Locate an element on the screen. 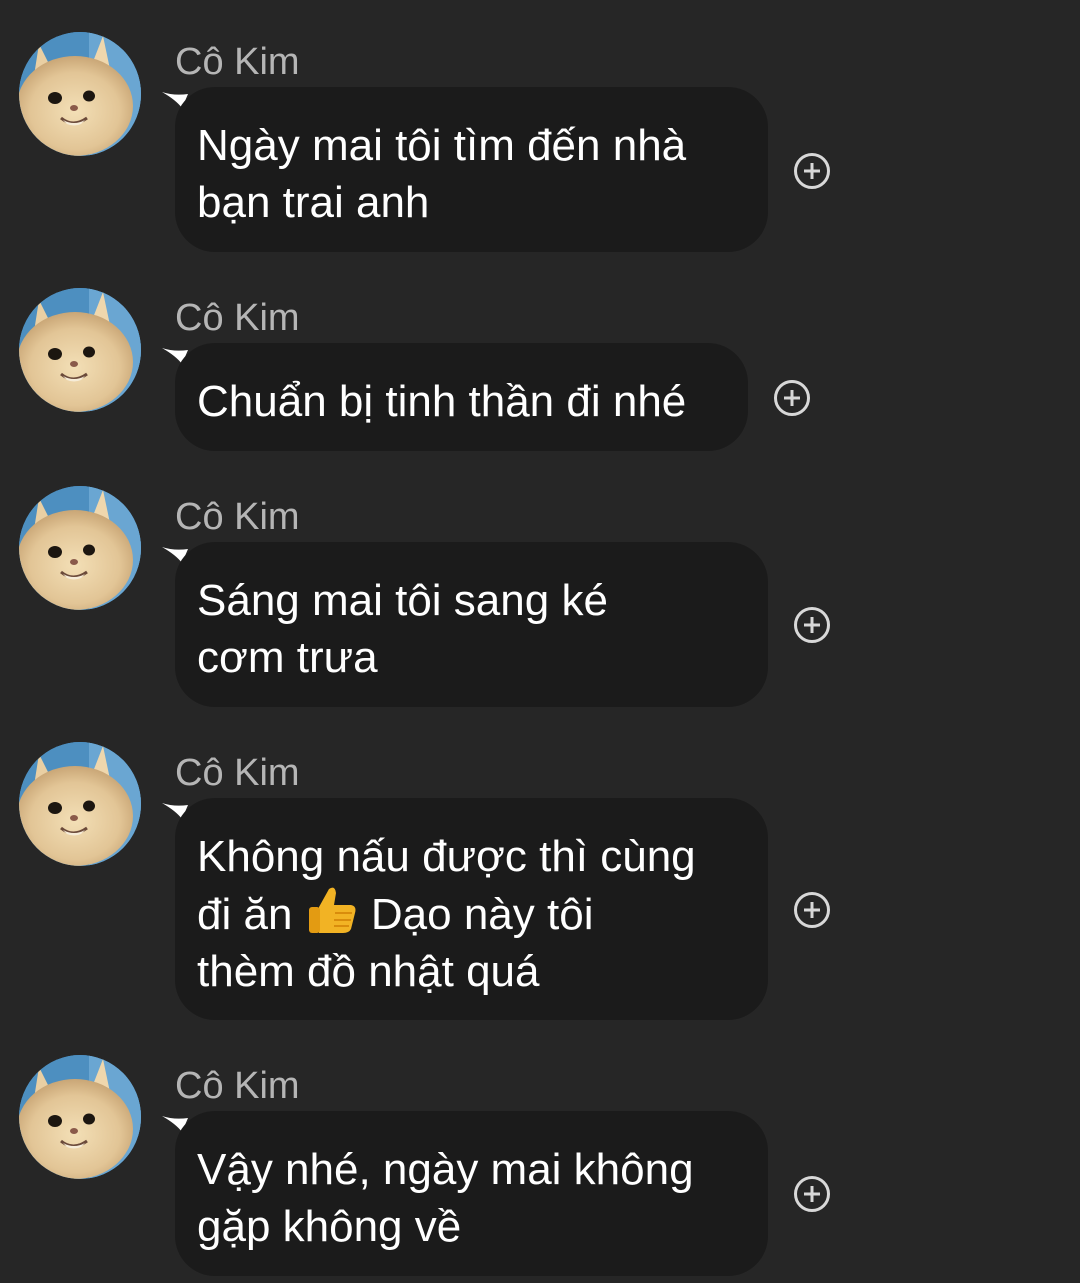  message-text-line: bạn trai anh is located at coordinates (313, 202).